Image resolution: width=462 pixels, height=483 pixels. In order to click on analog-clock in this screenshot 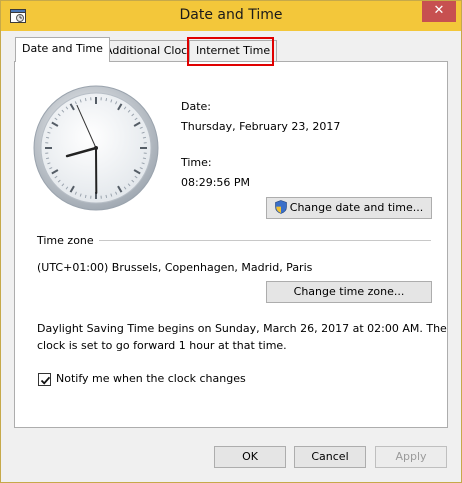, I will do `click(96, 148)`.